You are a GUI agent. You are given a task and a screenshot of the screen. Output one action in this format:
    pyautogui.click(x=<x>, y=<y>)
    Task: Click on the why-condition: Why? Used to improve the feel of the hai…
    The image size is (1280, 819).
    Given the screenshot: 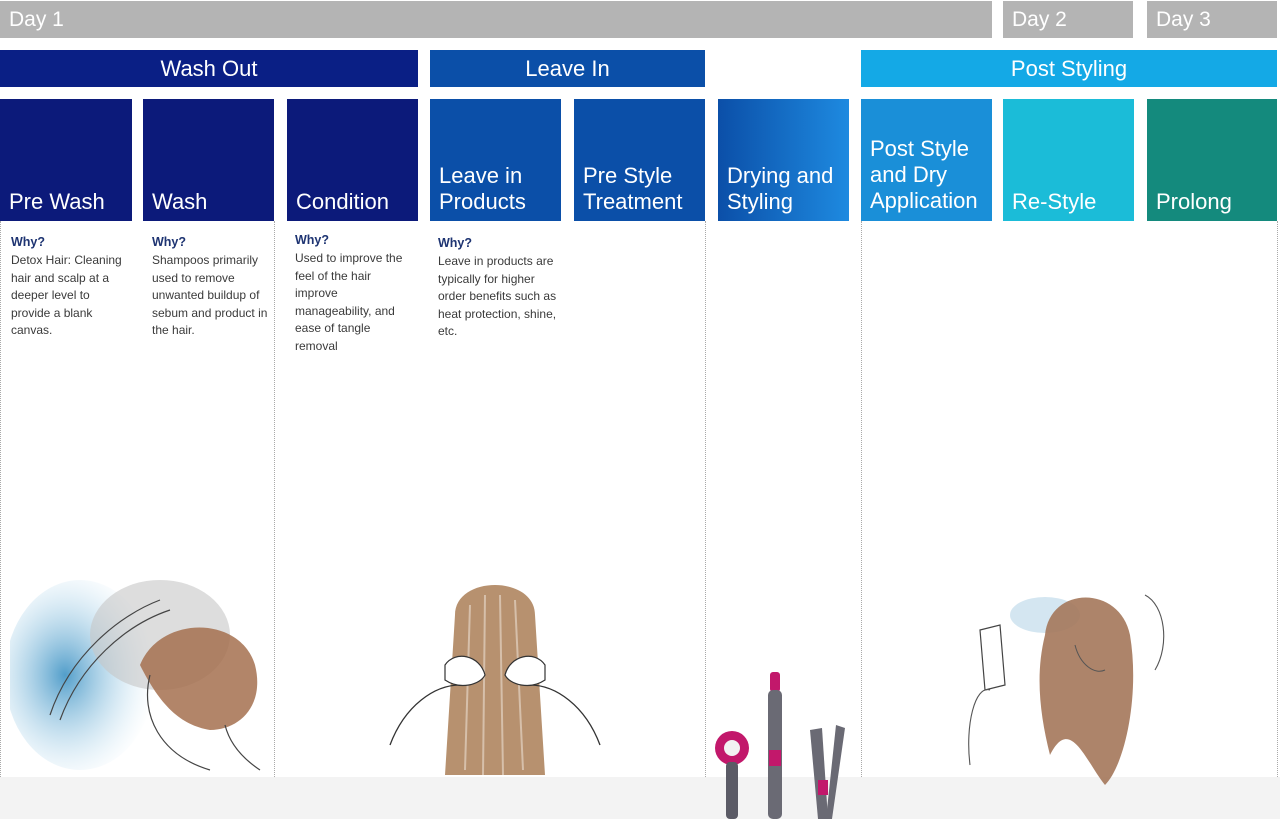 What is the action you would take?
    pyautogui.click(x=351, y=294)
    